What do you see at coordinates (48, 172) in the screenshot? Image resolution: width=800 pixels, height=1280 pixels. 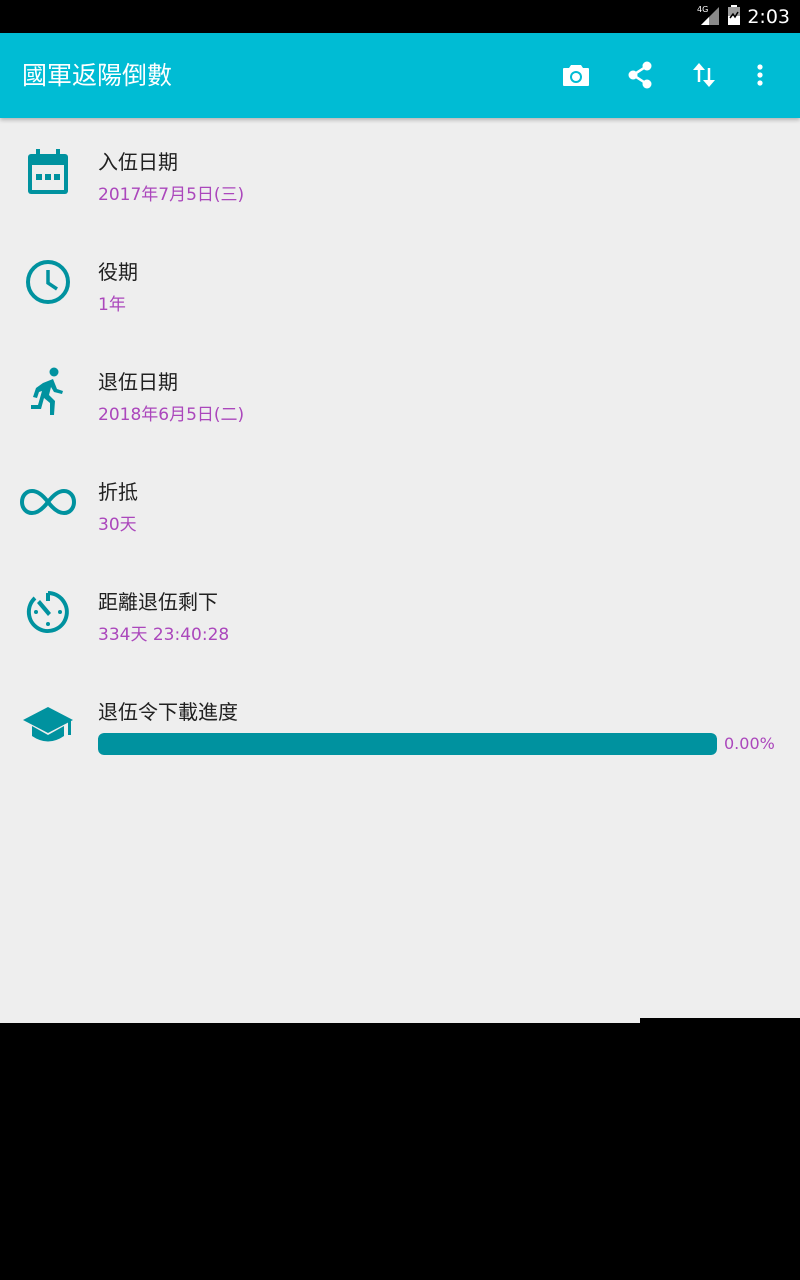 I see `calendar-icon` at bounding box center [48, 172].